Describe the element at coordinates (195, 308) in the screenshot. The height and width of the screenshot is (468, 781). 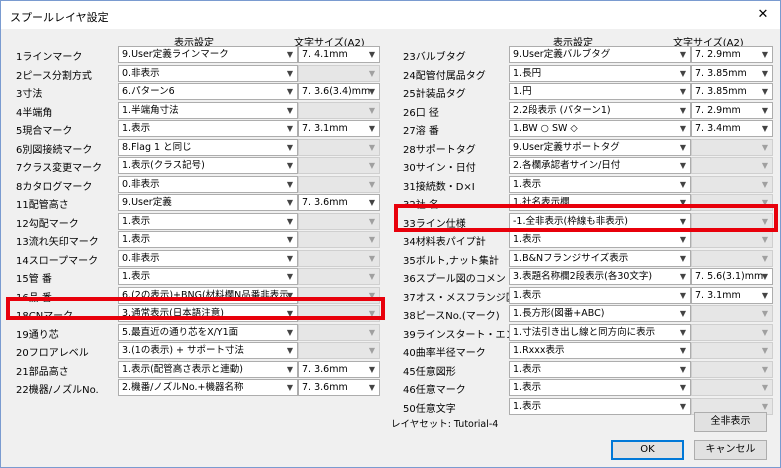
I see `highlight-box-cn-mark` at that location.